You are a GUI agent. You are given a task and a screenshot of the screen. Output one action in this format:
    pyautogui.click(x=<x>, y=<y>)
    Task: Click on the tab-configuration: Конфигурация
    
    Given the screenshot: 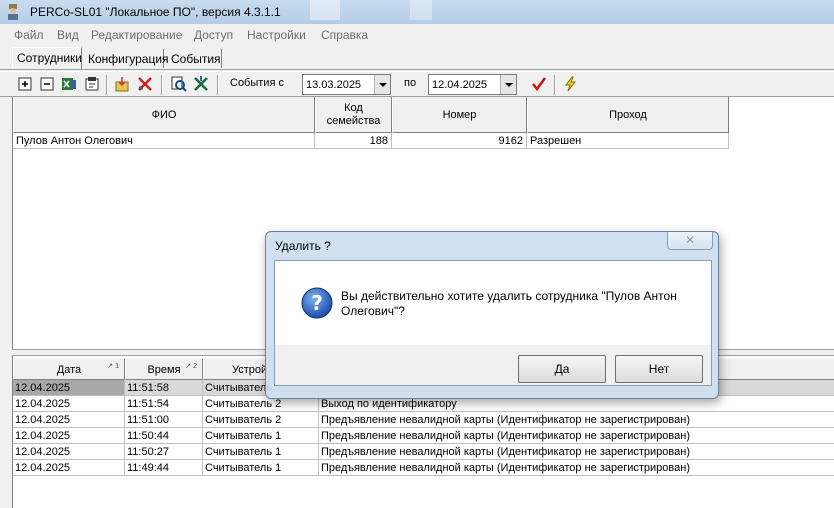 What is the action you would take?
    pyautogui.click(x=126, y=58)
    